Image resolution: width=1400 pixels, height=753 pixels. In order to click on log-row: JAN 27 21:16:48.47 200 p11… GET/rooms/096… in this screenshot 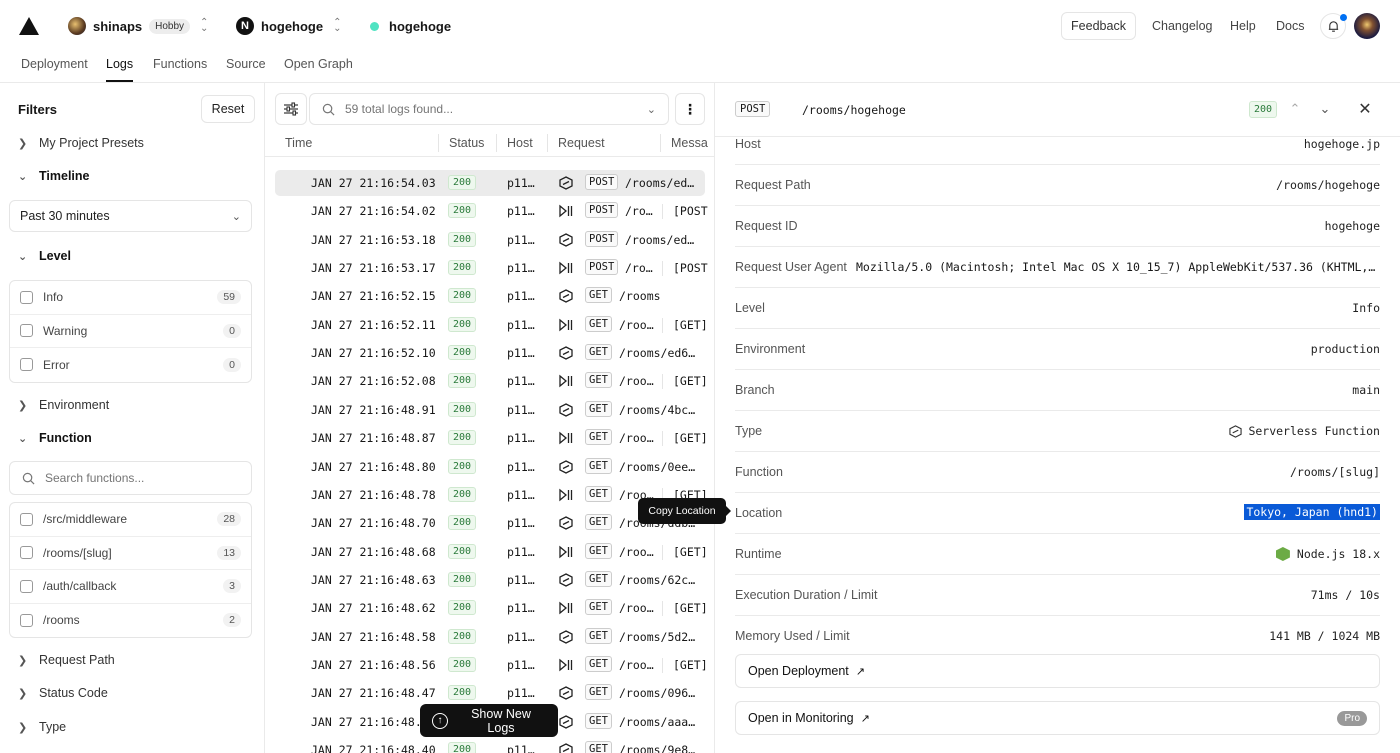, I will do `click(490, 693)`.